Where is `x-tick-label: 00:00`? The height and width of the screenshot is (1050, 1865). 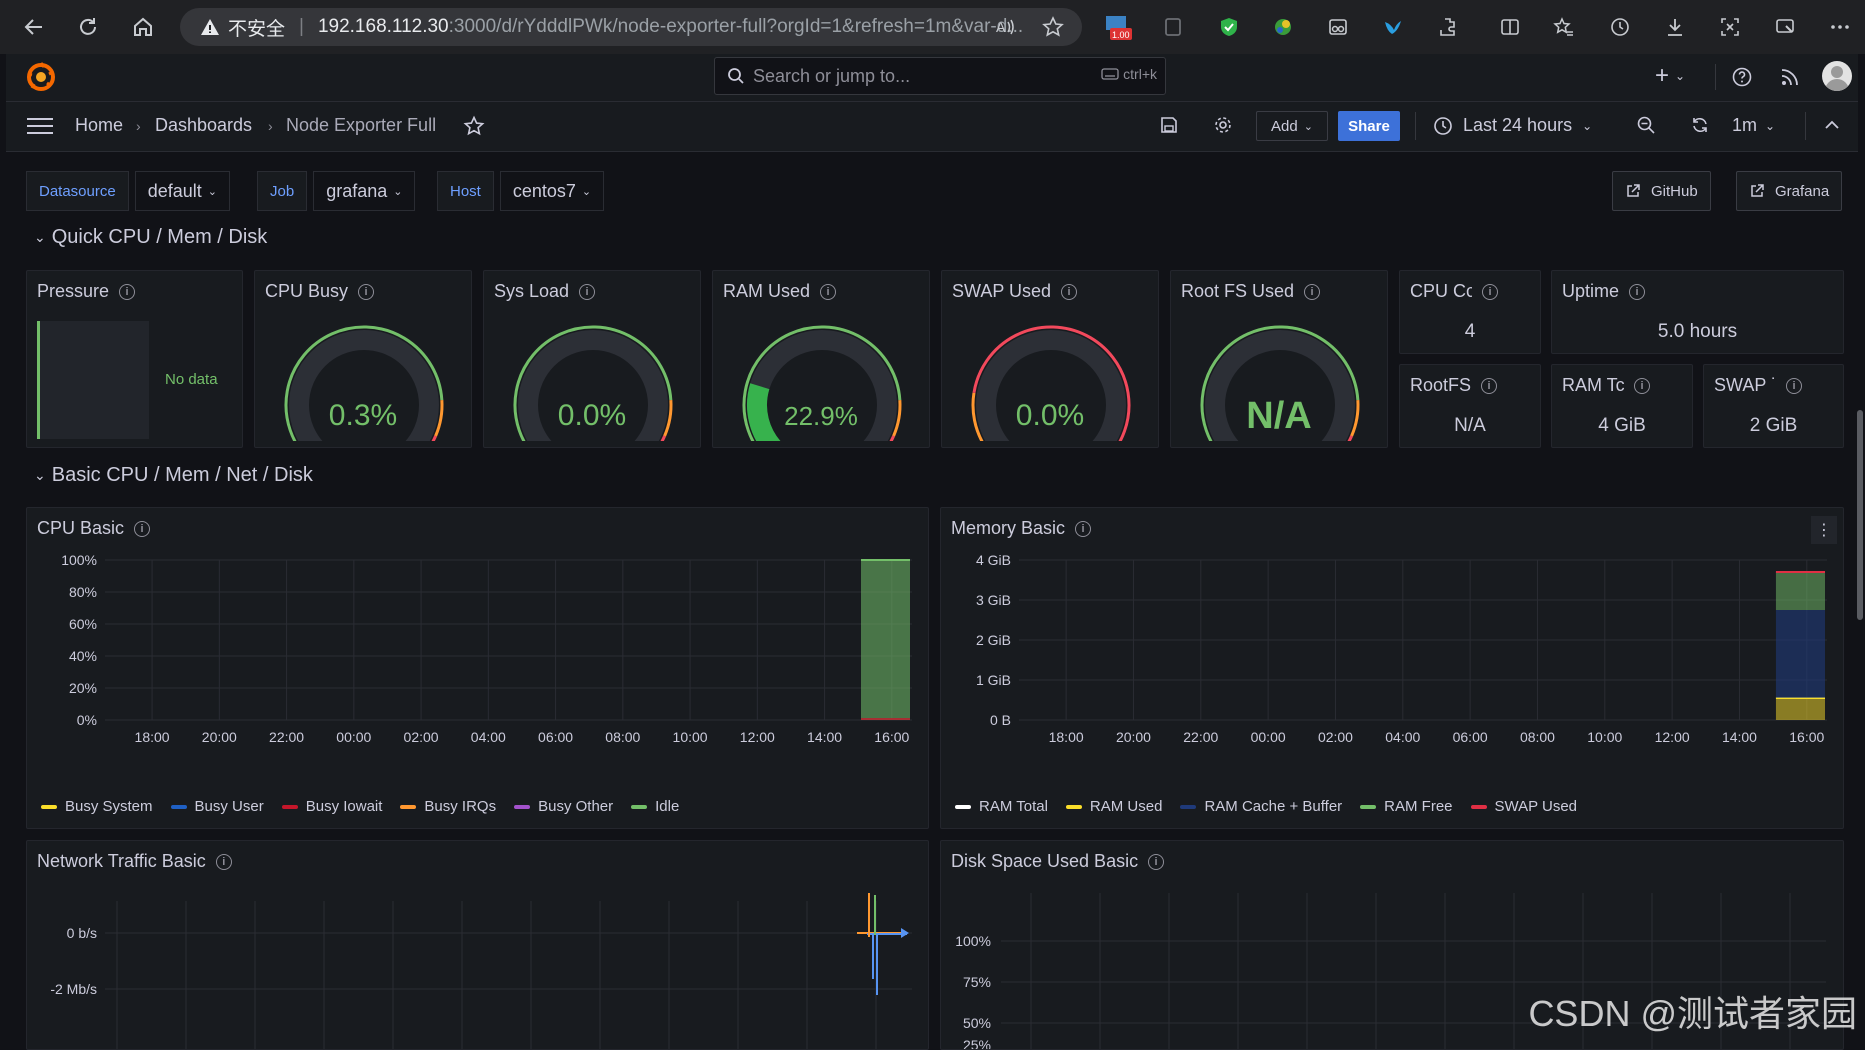 x-tick-label: 00:00 is located at coordinates (353, 737).